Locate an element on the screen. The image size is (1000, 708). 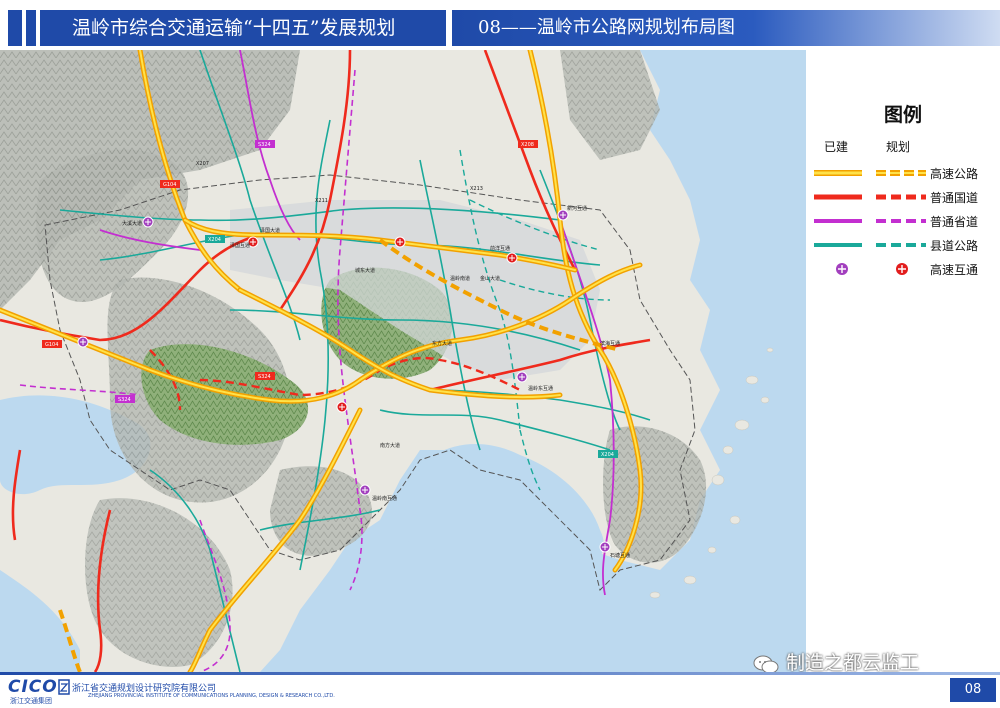
map-title: 08——温岭市公路网规划布局图 is located at coordinates (726, 28).